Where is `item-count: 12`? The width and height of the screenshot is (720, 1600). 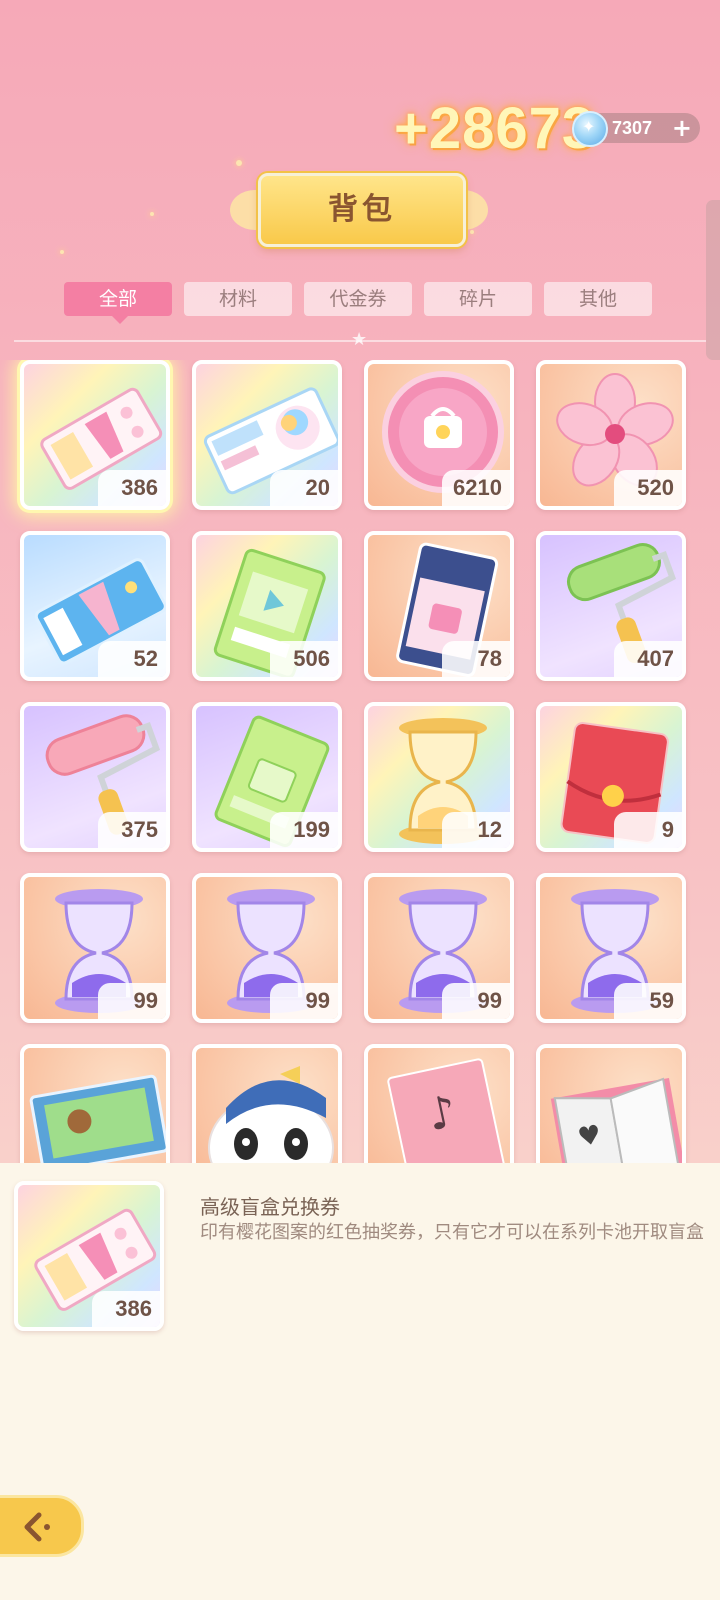 item-count: 12 is located at coordinates (476, 830).